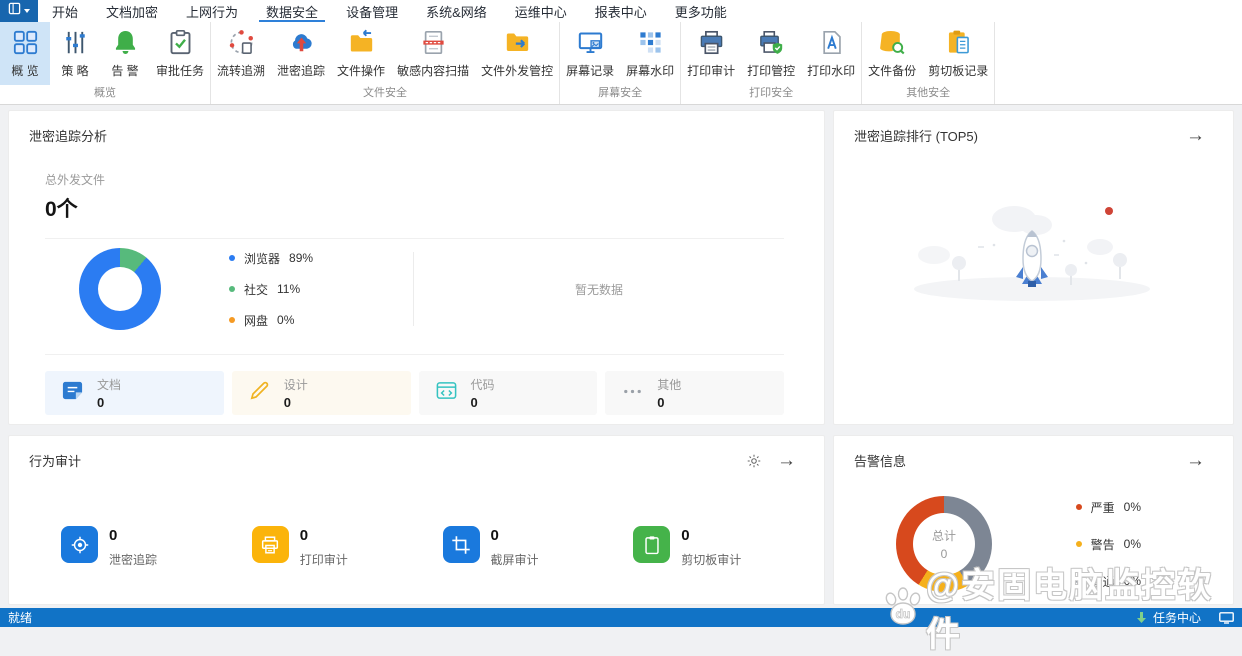 The height and width of the screenshot is (656, 1242). I want to click on ribbon-button-flow-trace: 流转追溯, so click(241, 53).